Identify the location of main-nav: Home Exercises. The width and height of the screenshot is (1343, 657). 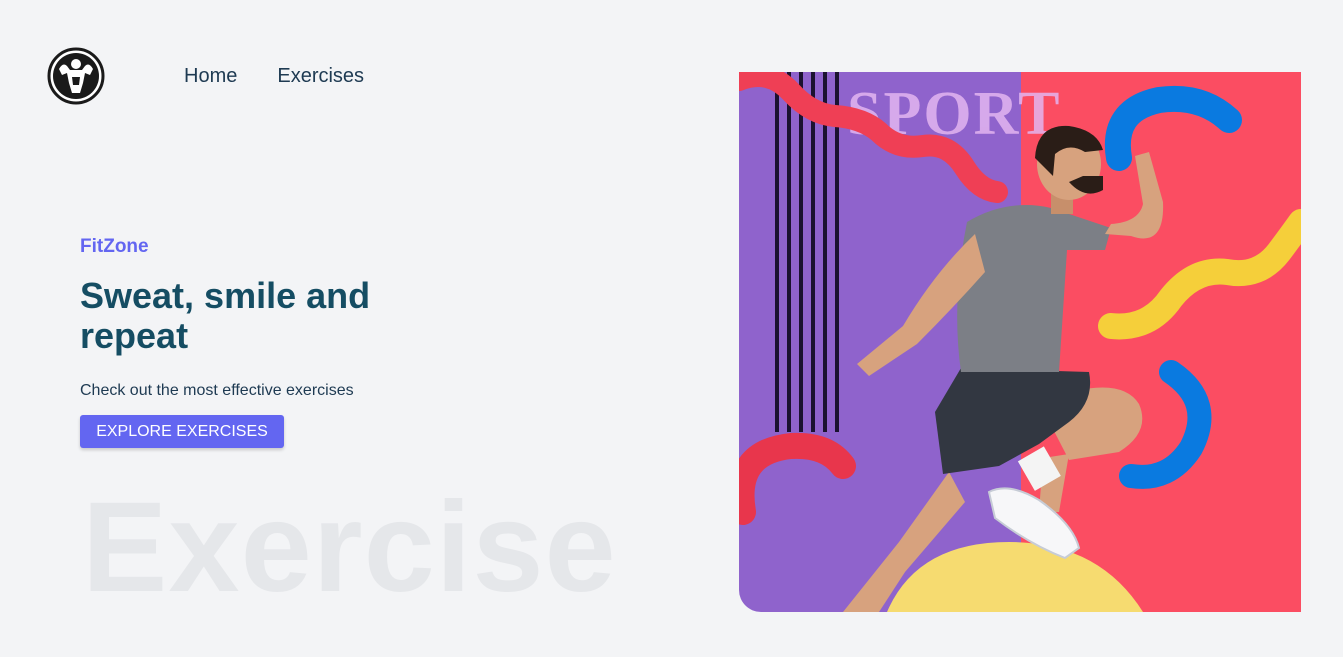
(274, 76).